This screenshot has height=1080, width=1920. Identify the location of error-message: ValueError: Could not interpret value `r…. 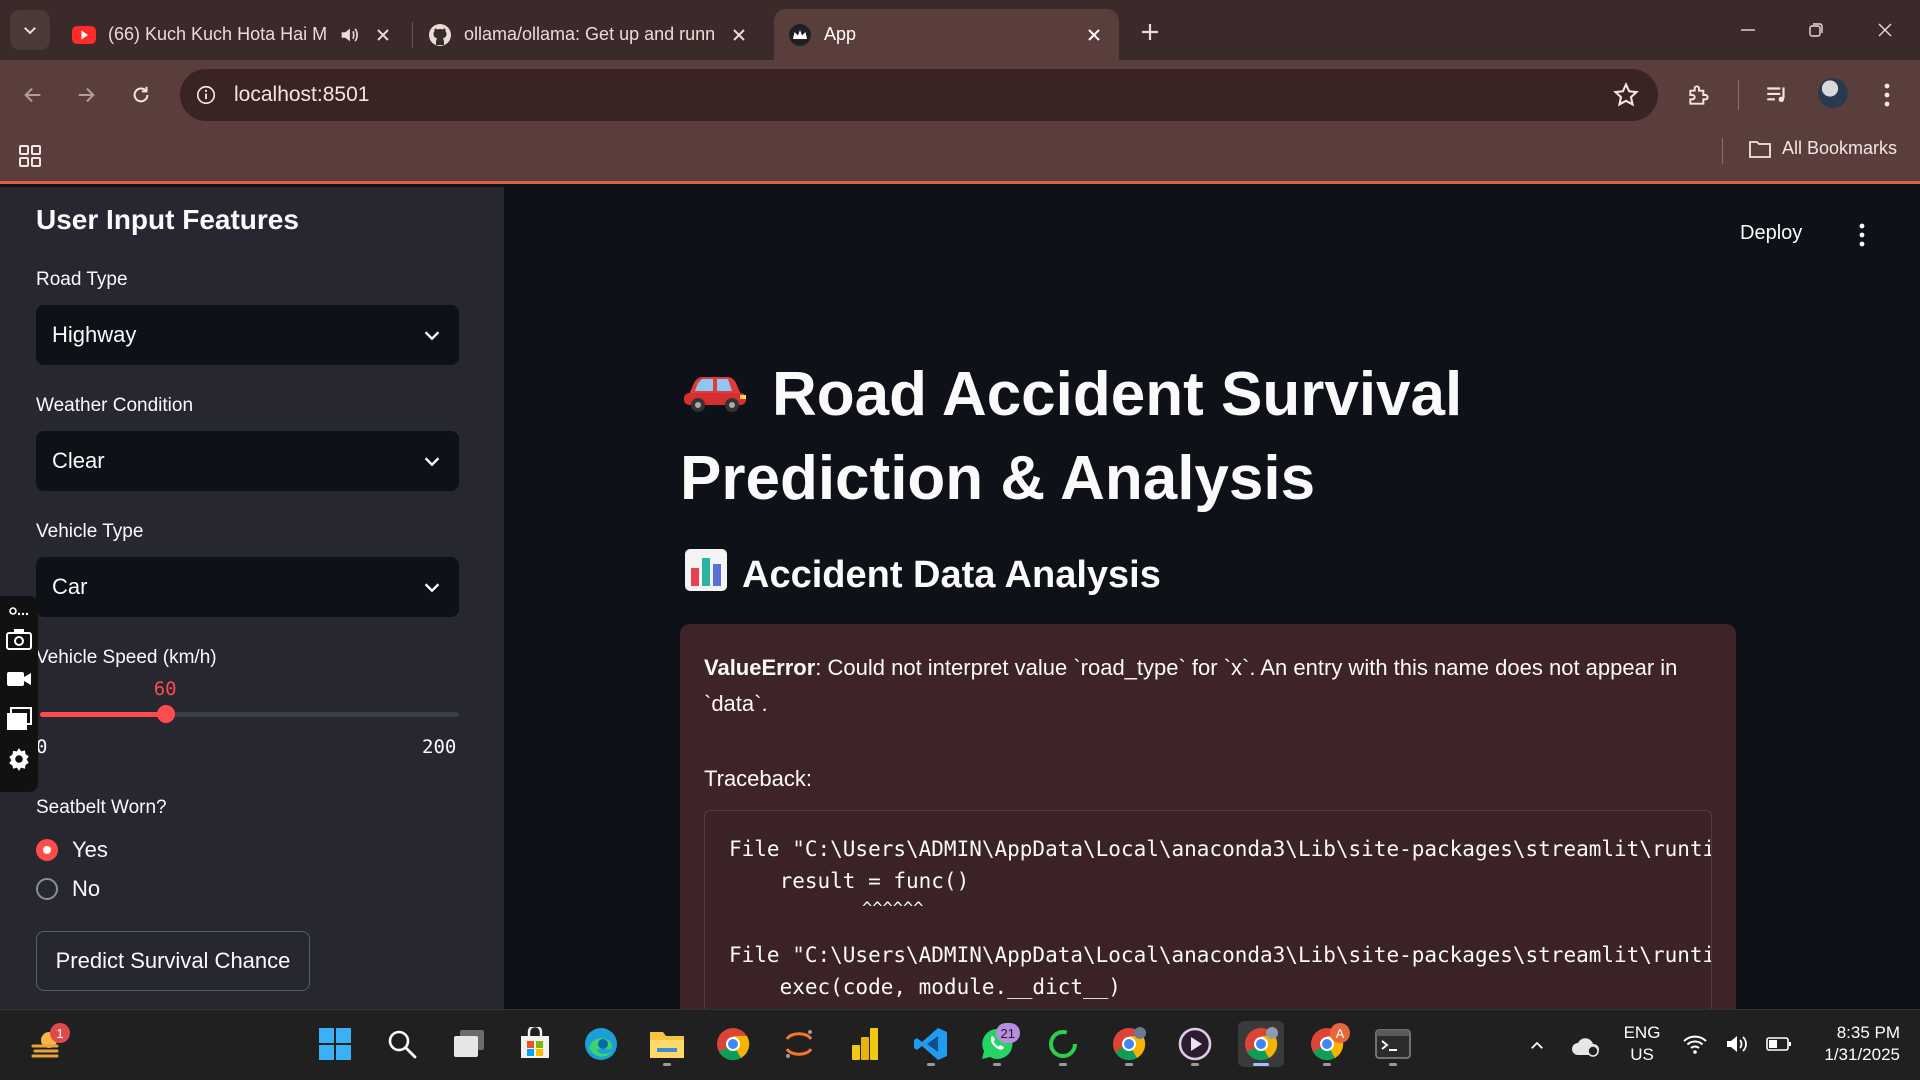
(1209, 686).